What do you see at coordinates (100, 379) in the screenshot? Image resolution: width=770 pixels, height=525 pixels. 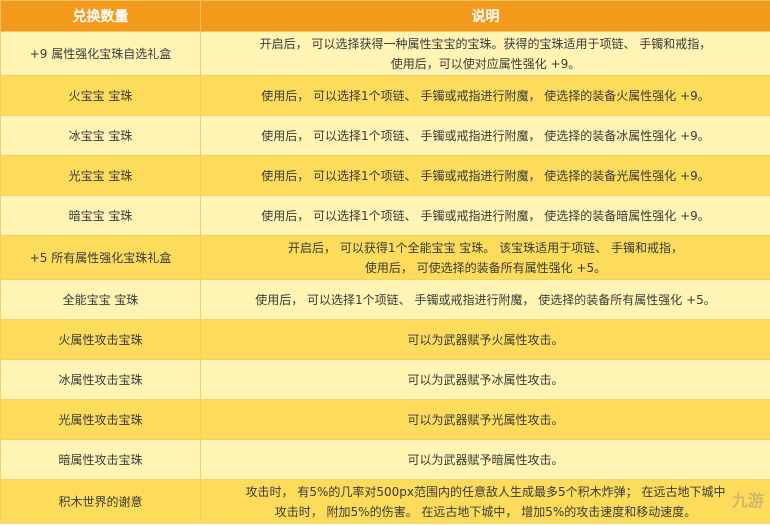 I see `item-name: 冰属性攻击宝珠` at bounding box center [100, 379].